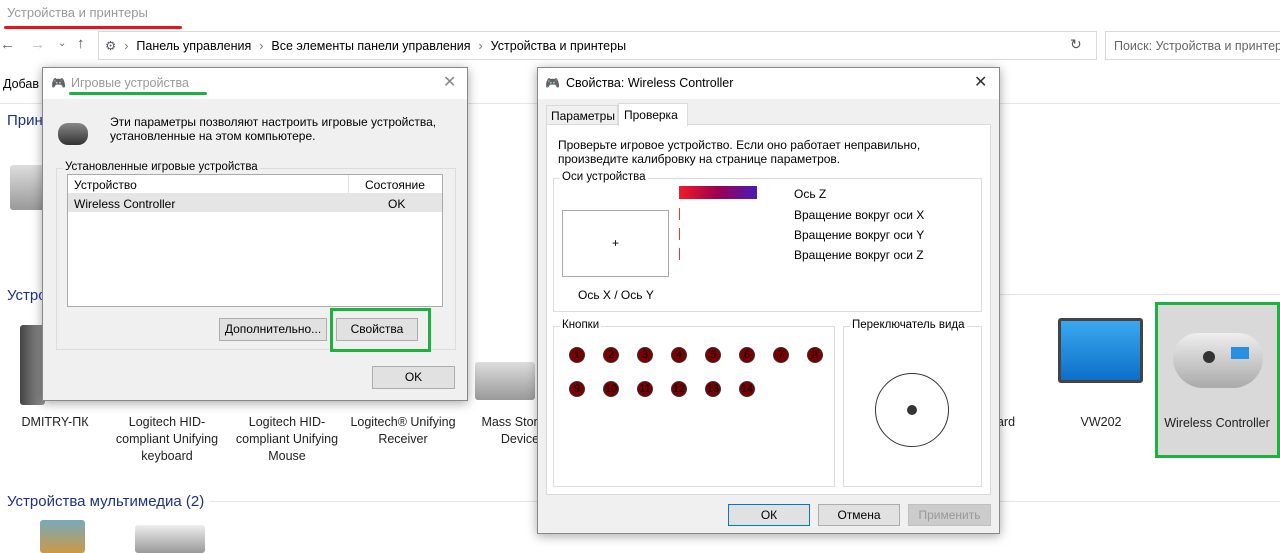 The width and height of the screenshot is (1280, 553). I want to click on group-label: Кнопки, so click(581, 325).